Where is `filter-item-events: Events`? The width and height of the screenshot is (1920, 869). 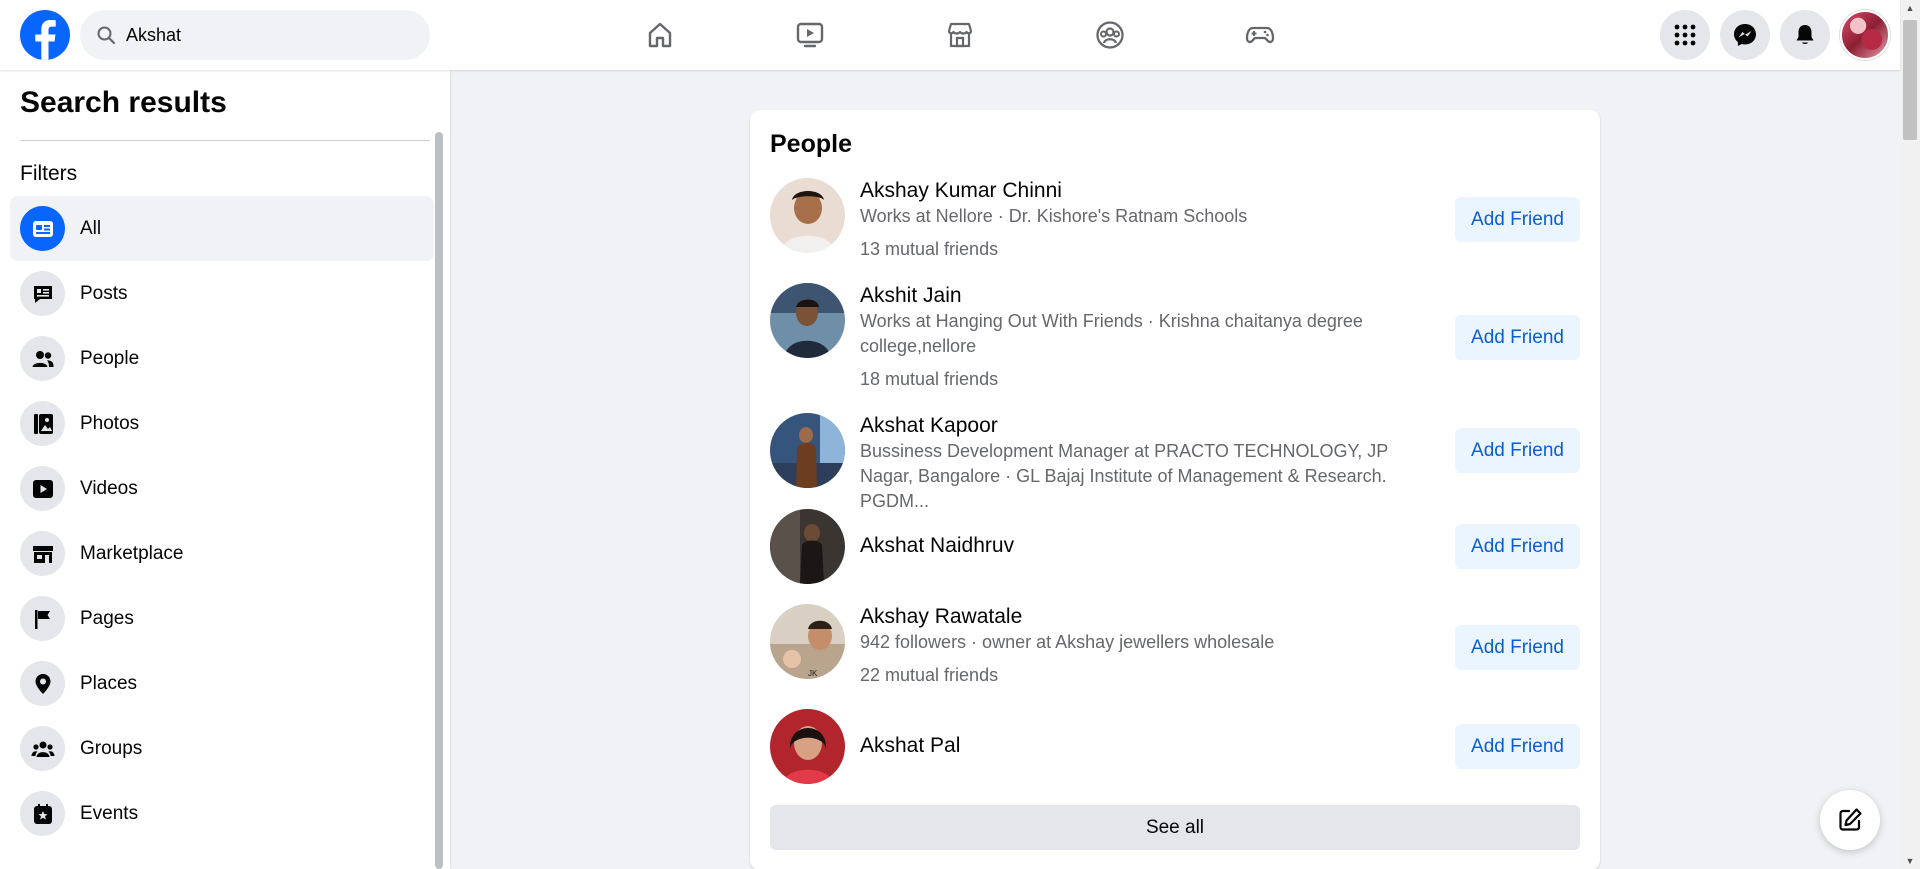 filter-item-events: Events is located at coordinates (222, 813).